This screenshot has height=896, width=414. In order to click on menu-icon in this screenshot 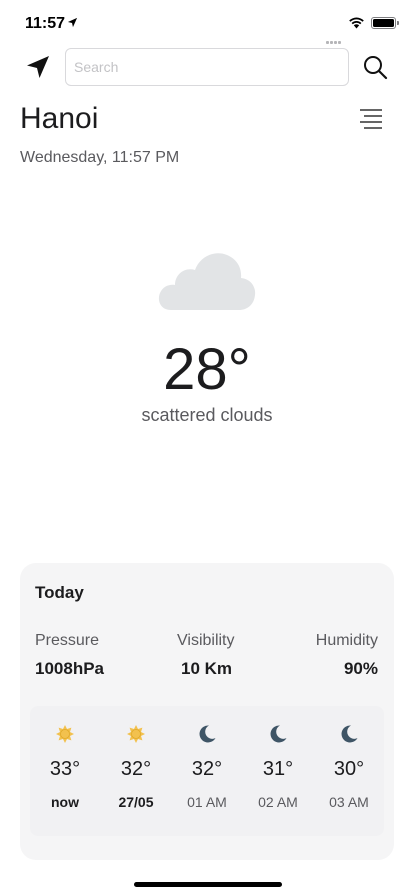, I will do `click(370, 120)`.